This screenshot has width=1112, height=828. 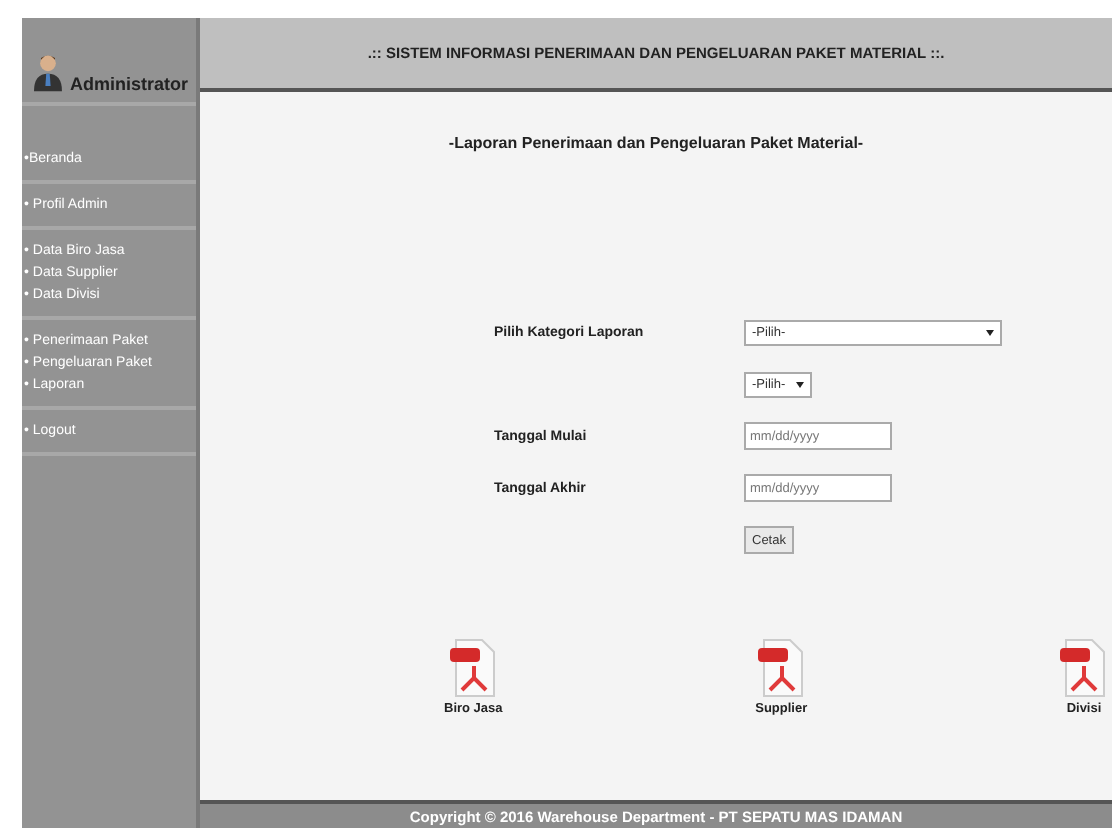 What do you see at coordinates (128, 84) in the screenshot?
I see `user-name: Administrator` at bounding box center [128, 84].